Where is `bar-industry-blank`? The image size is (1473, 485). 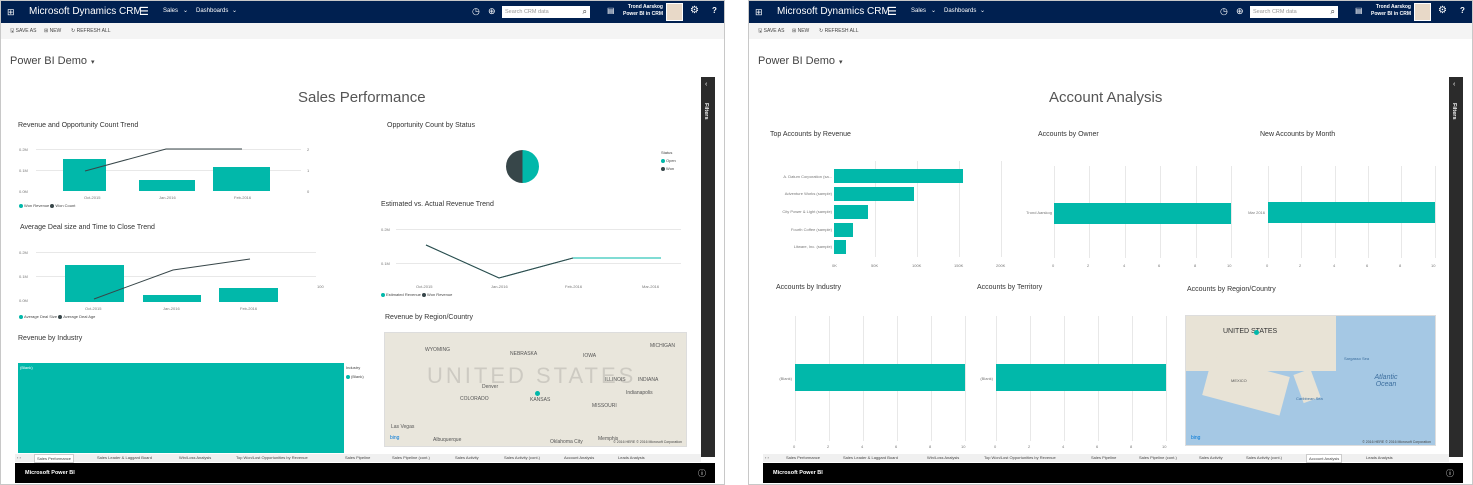 bar-industry-blank is located at coordinates (880, 377).